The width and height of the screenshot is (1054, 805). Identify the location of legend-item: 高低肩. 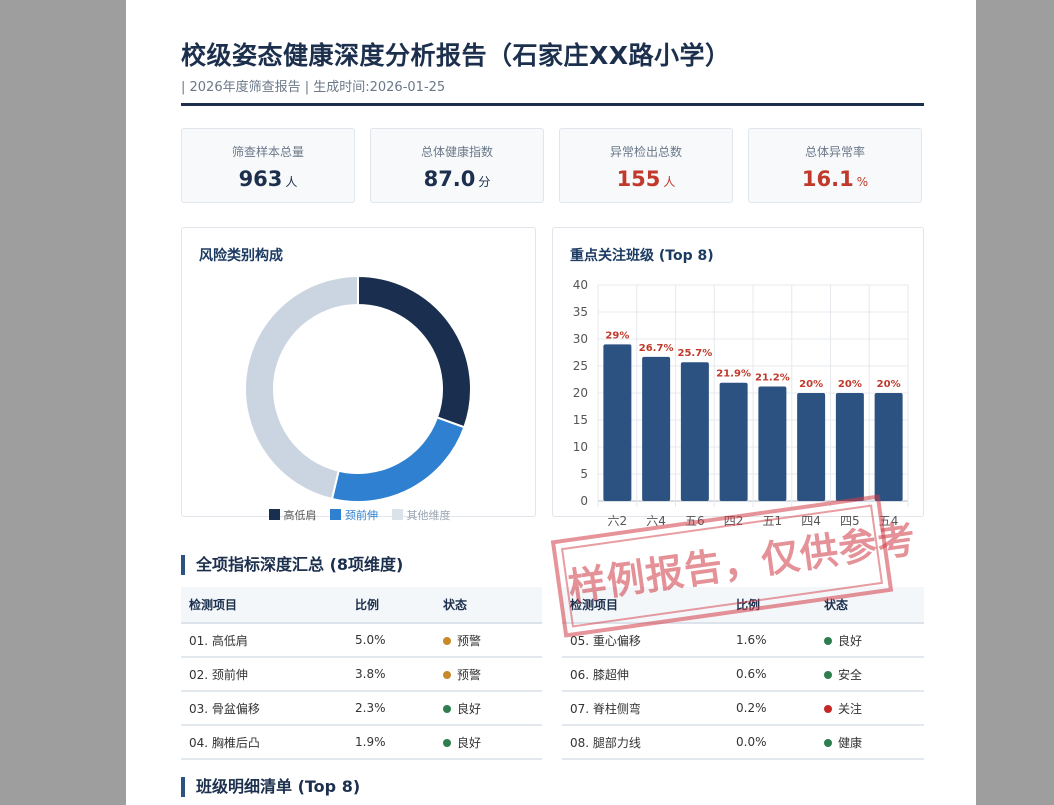
(292, 515).